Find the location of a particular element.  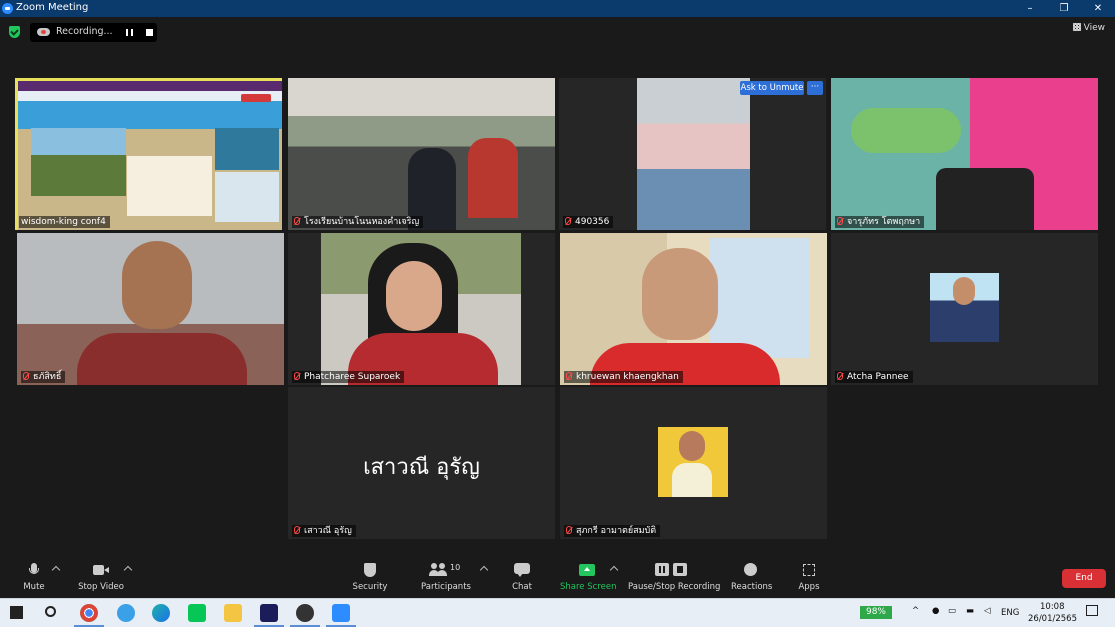

security-button: Security is located at coordinates (370, 577).